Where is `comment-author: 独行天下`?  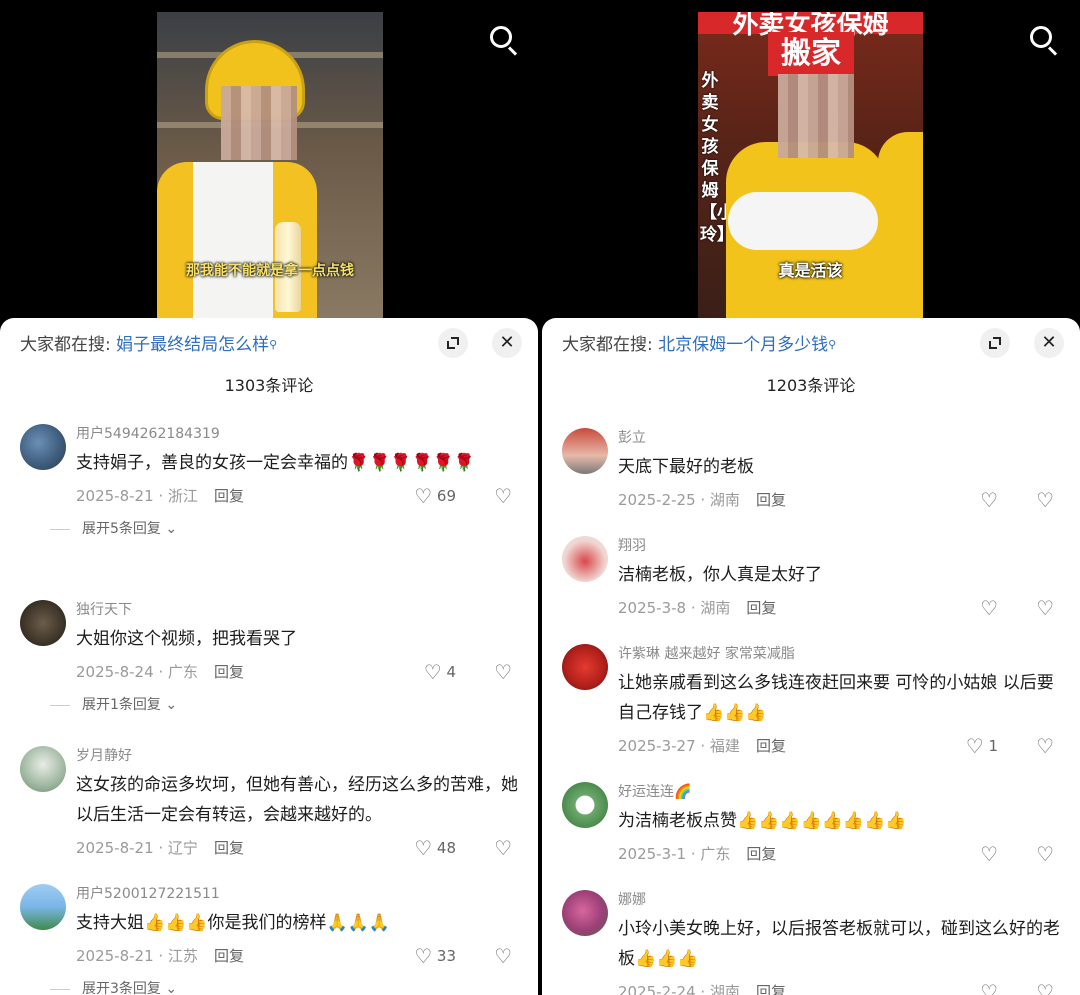 comment-author: 独行天下 is located at coordinates (297, 610).